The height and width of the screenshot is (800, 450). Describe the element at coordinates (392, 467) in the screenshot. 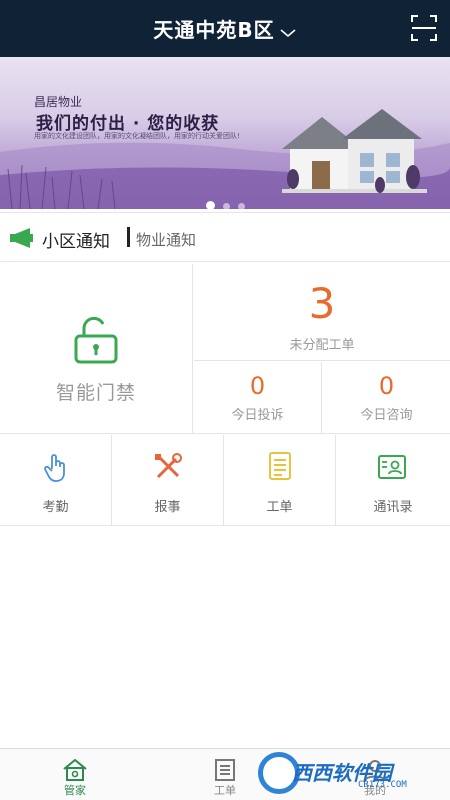

I see `contact-card-icon` at that location.